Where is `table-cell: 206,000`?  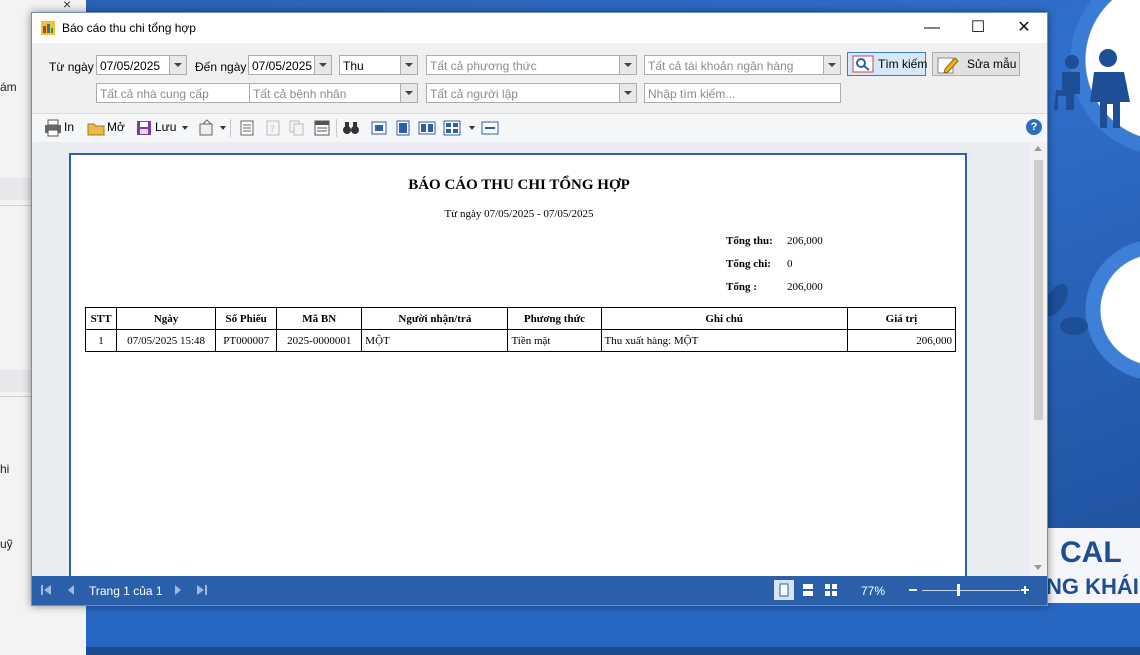
table-cell: 206,000 is located at coordinates (901, 340).